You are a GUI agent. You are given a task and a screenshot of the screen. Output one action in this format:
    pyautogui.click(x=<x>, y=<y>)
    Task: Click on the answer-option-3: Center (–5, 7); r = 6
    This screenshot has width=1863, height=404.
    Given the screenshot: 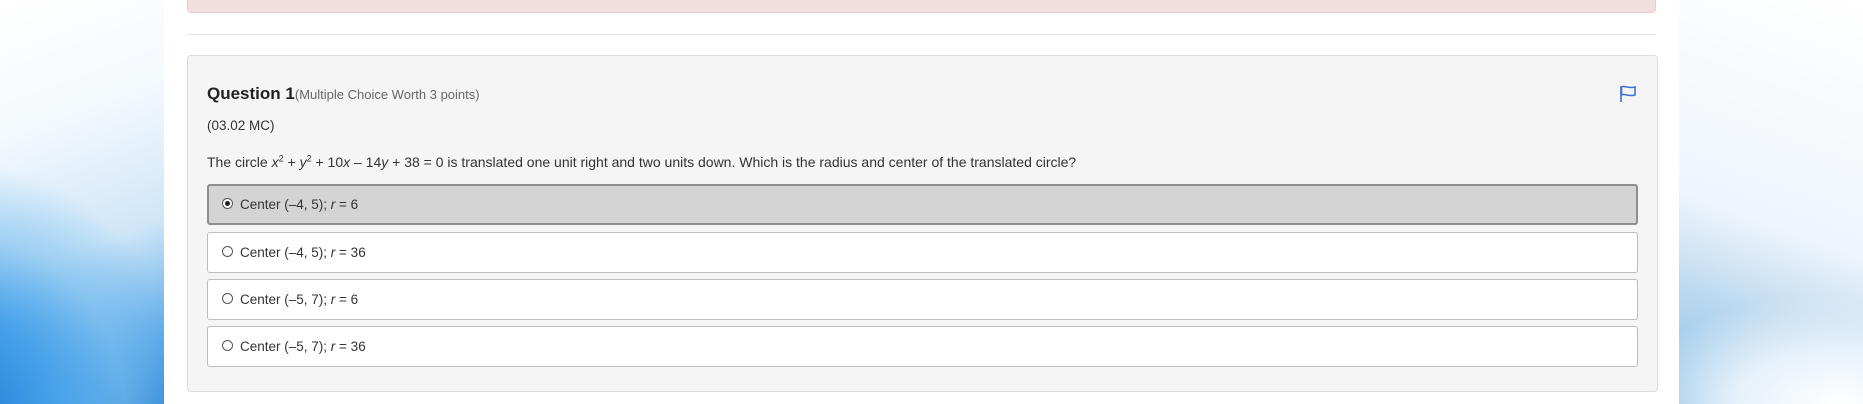 What is the action you would take?
    pyautogui.click(x=922, y=299)
    